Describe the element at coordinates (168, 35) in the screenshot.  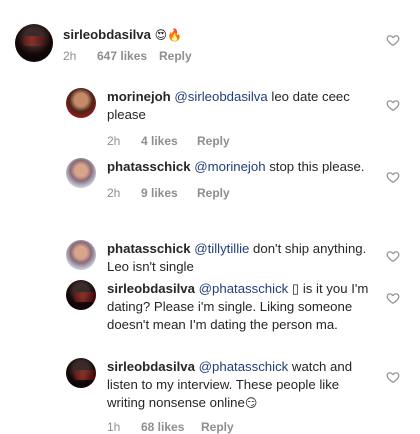
I see `comment-emoji: 😍🔥` at that location.